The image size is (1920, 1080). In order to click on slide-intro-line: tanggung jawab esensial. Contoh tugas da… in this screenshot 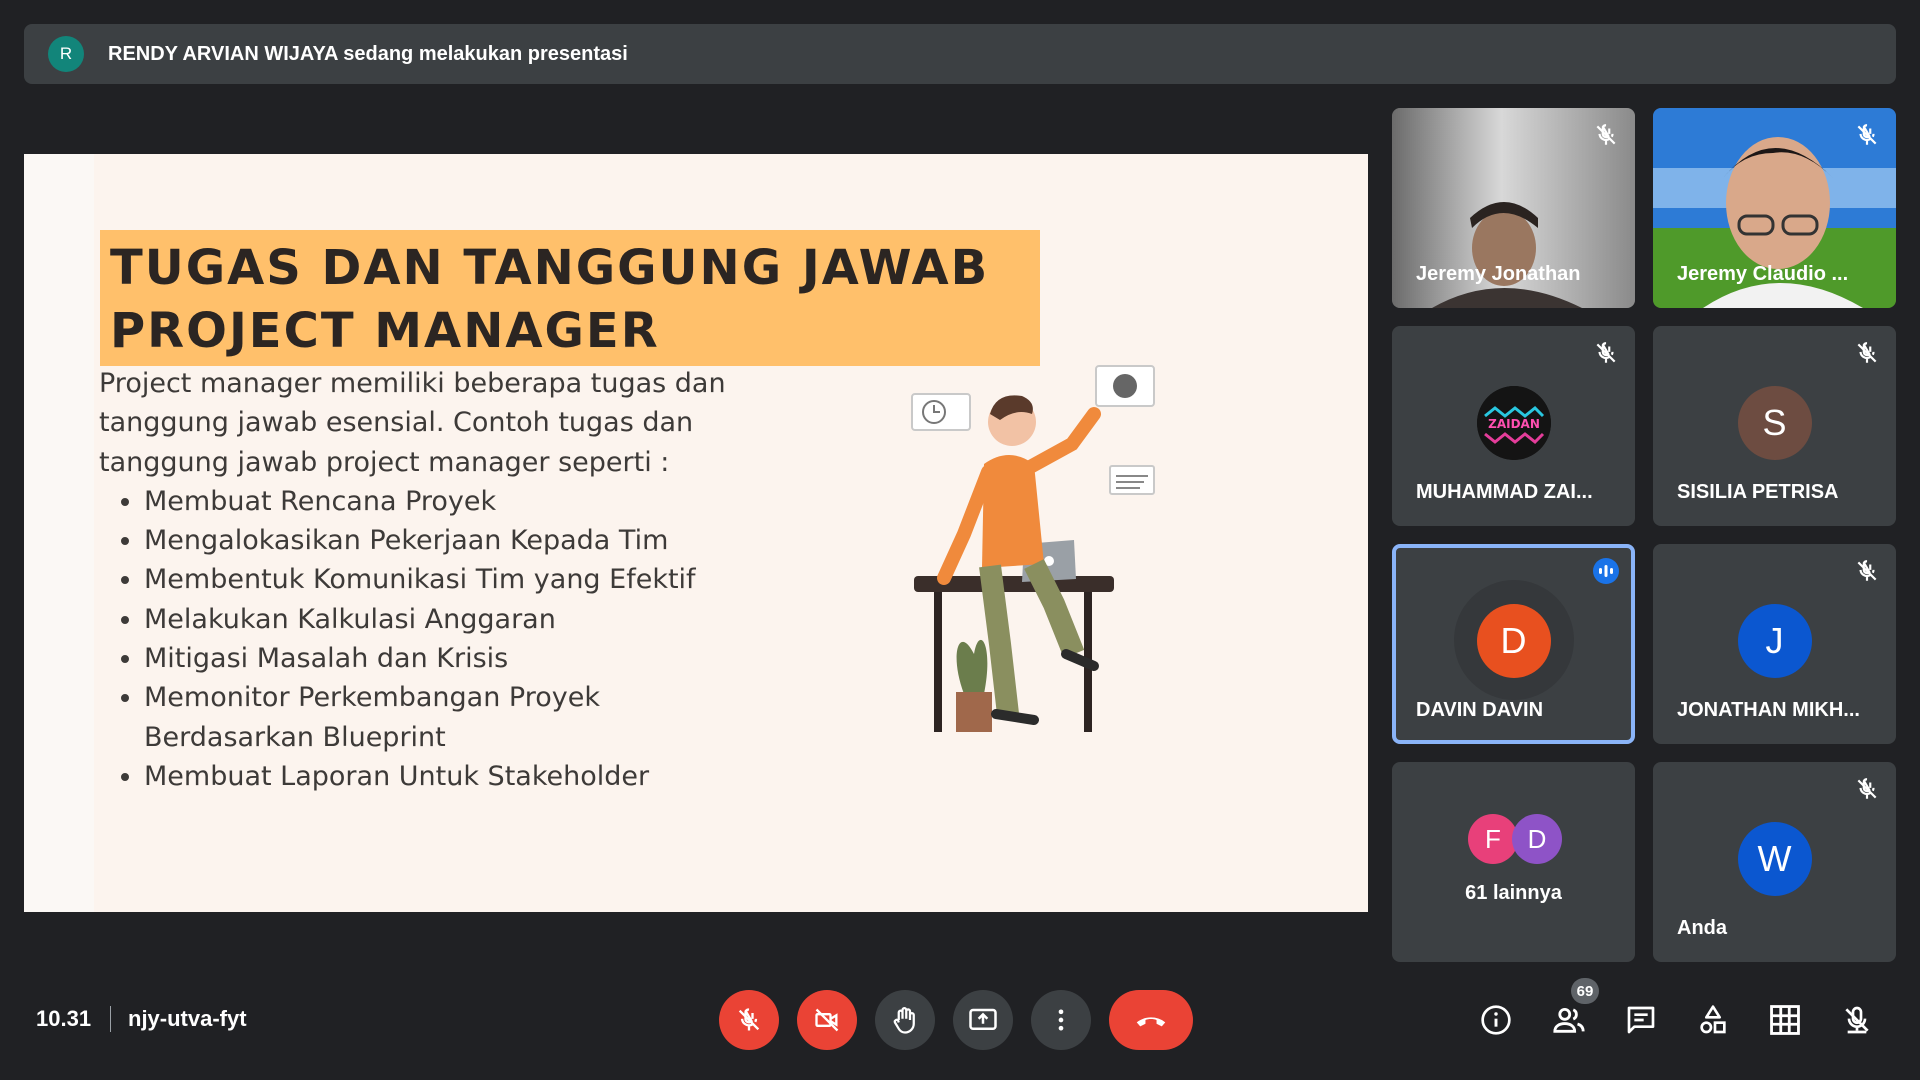, I will do `click(396, 423)`.